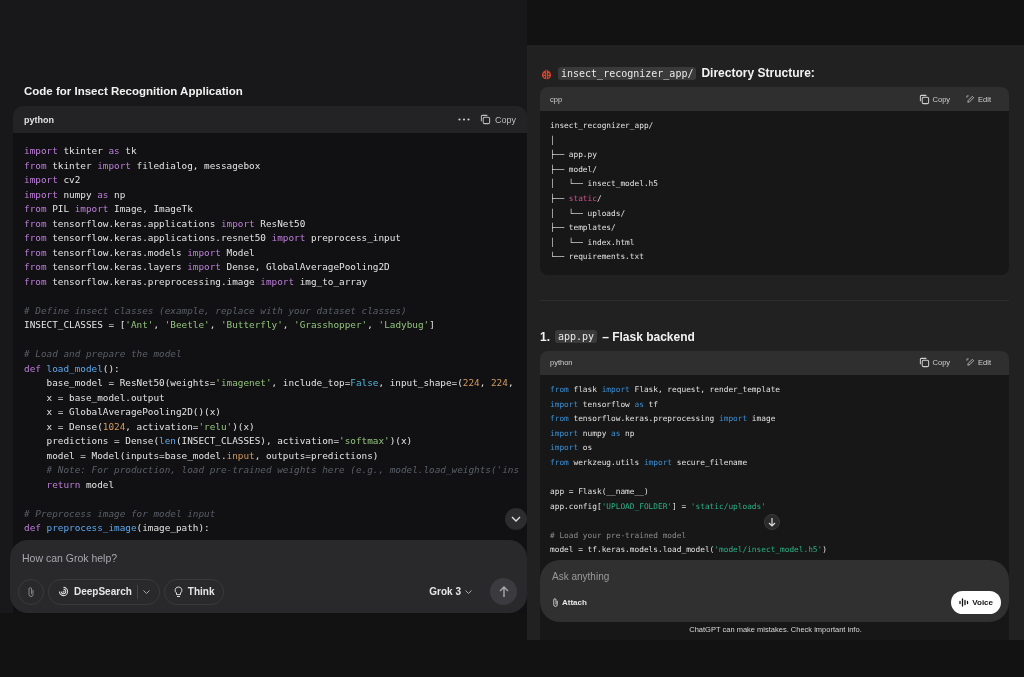 This screenshot has width=1024, height=677. I want to click on language-label: python, so click(39, 119).